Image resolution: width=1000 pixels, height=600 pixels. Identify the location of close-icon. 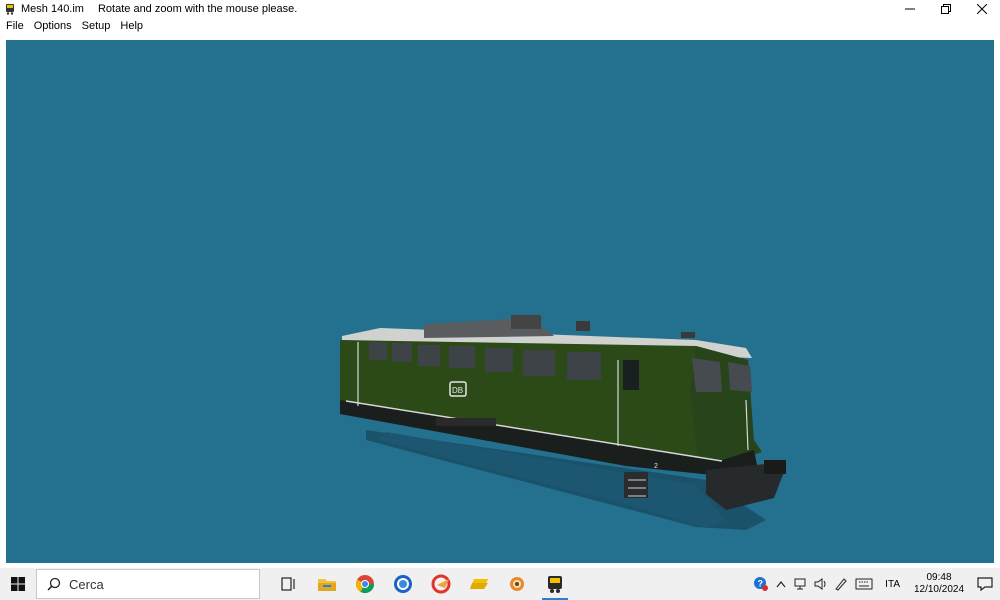
(982, 9).